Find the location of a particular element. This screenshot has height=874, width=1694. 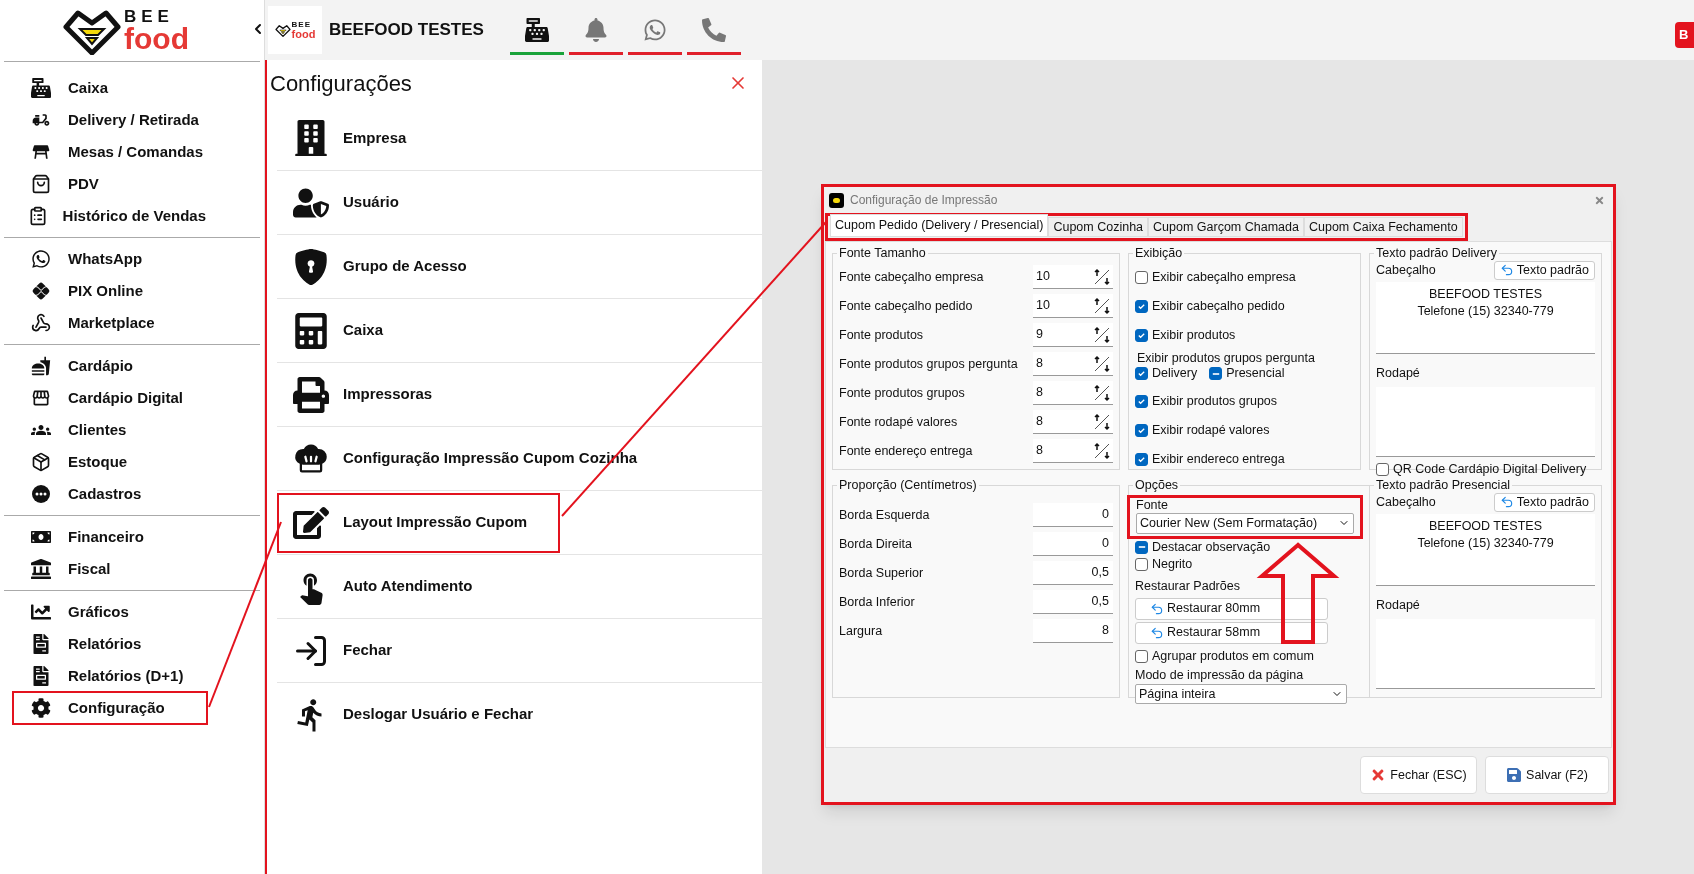

field-label: Borda Esquerda is located at coordinates (885, 515).